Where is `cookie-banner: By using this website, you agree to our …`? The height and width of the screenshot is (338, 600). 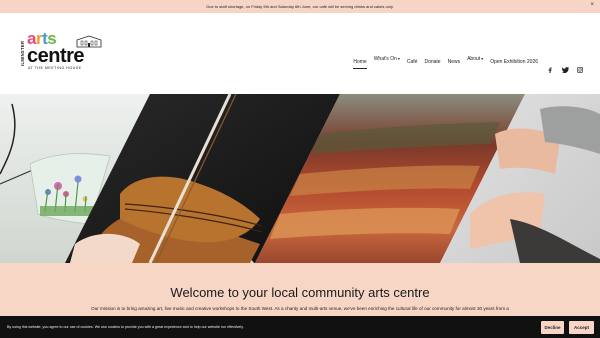
cookie-banner: By using this website, you agree to our … is located at coordinates (300, 327).